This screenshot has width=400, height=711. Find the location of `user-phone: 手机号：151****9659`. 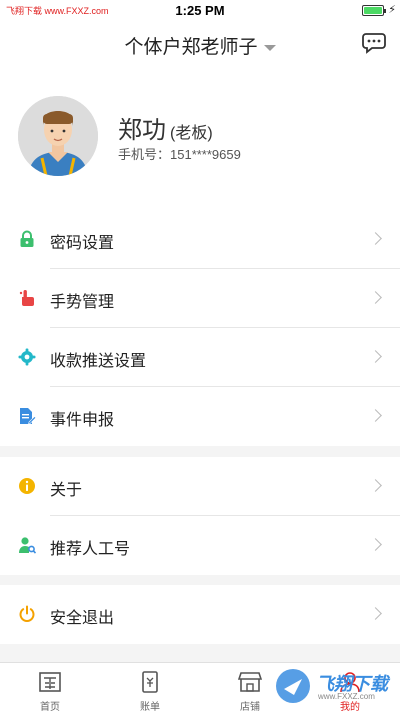

user-phone: 手机号：151****9659 is located at coordinates (179, 154).